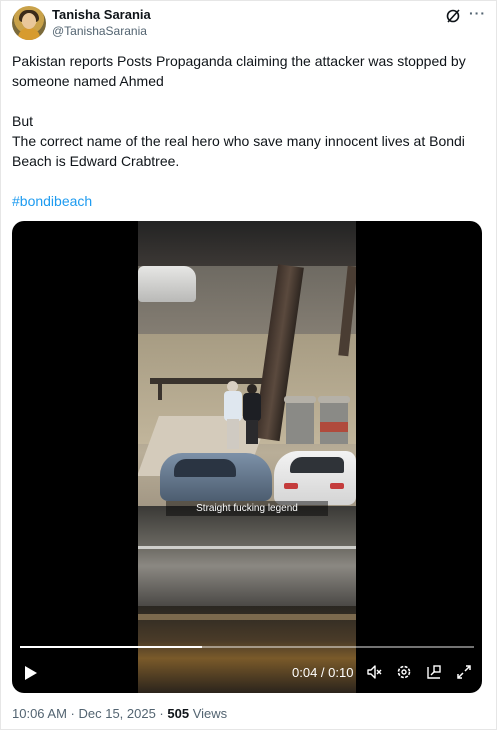  Describe the element at coordinates (477, 13) in the screenshot. I see `more-icon: ···` at that location.